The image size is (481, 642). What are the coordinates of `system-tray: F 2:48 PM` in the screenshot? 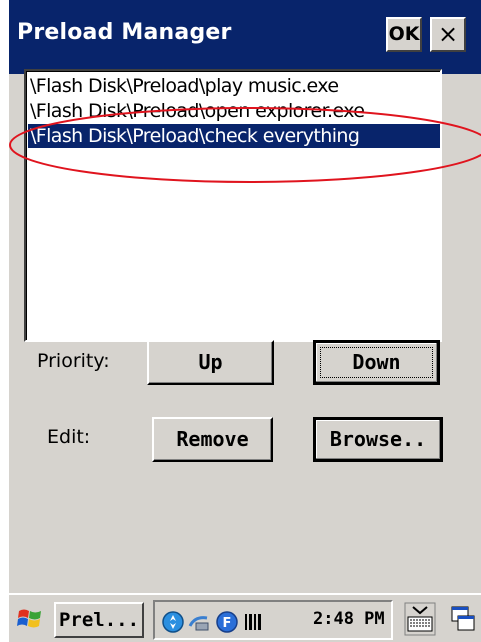 It's located at (273, 620).